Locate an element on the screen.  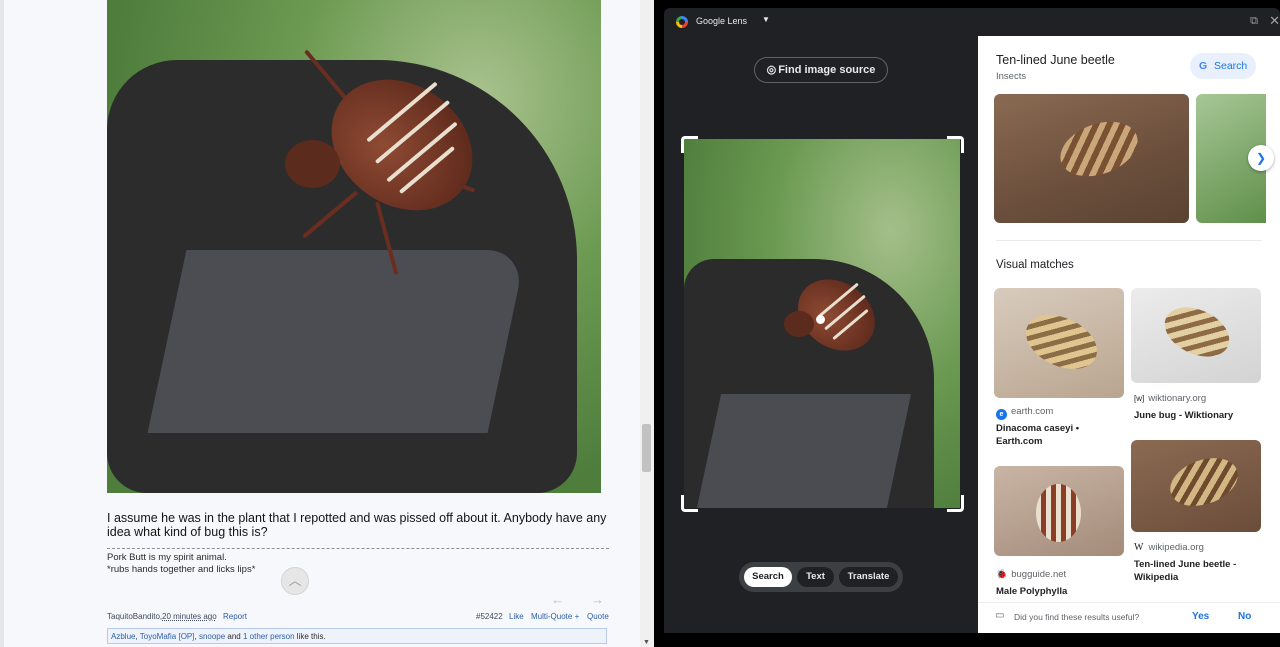
wikipedia-site-icon: W is located at coordinates (1139, 547).